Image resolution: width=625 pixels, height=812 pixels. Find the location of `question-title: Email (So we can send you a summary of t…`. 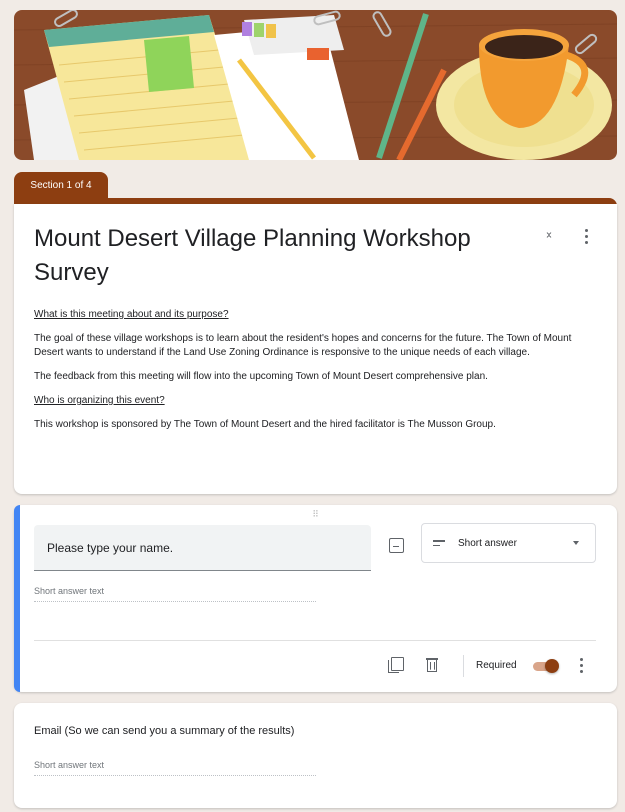

question-title: Email (So we can send you a summary of t… is located at coordinates (164, 731).